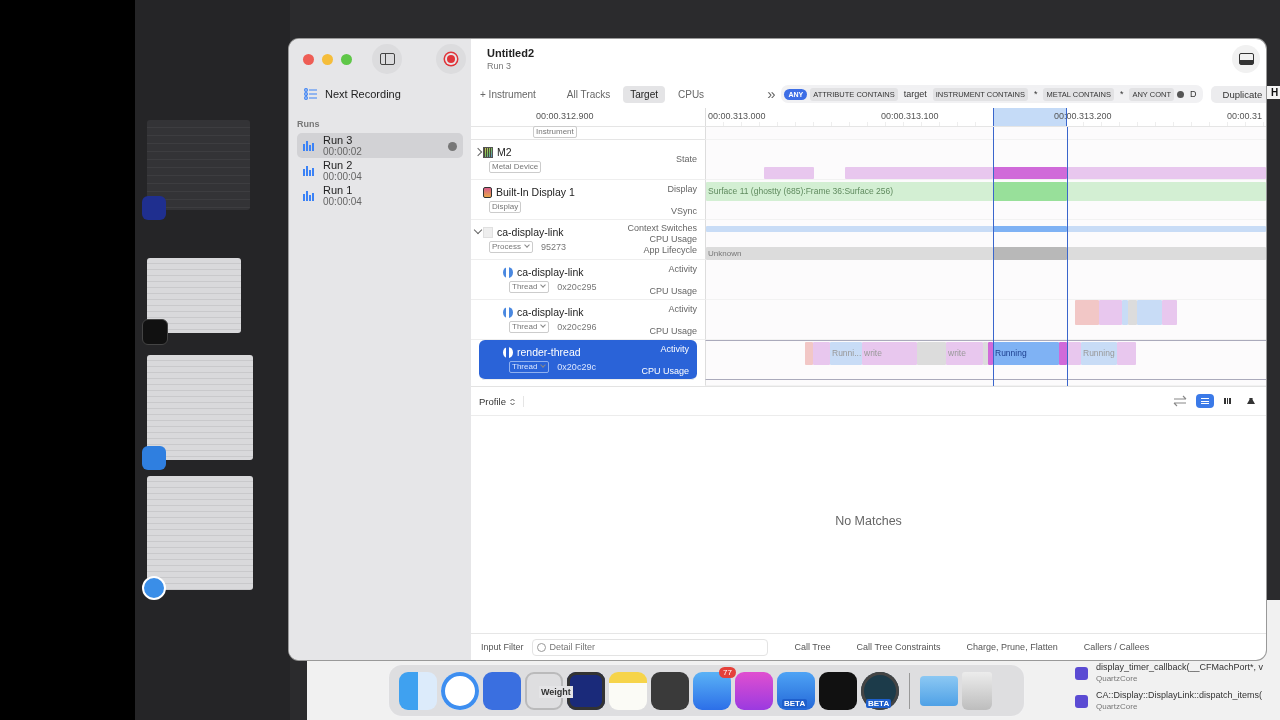  Describe the element at coordinates (727, 672) in the screenshot. I see `notification-badge: 77` at that location.